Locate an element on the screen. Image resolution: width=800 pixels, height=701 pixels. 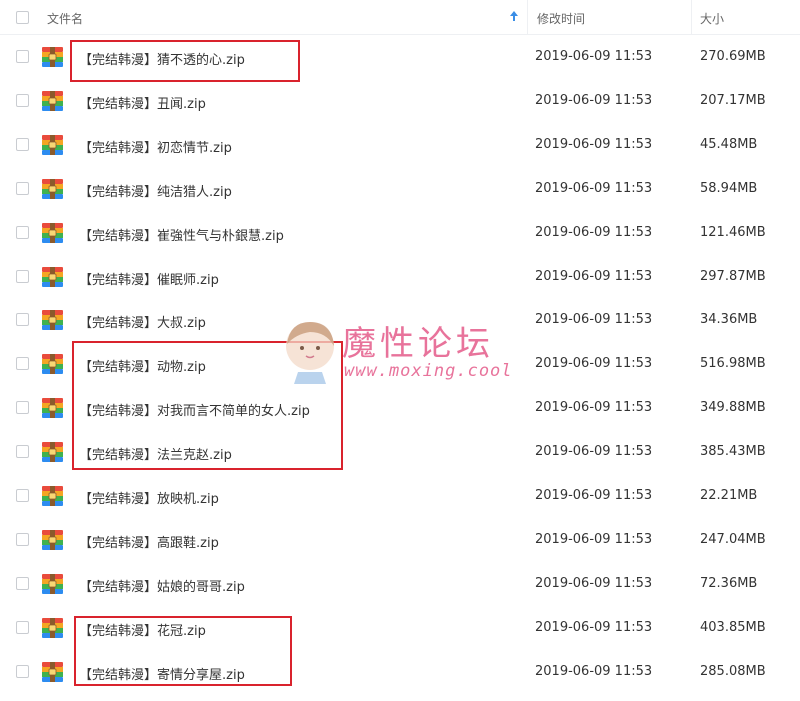
file-name-link: 【完结韩漫】纯洁猎人.zip is located at coordinates (155, 190).